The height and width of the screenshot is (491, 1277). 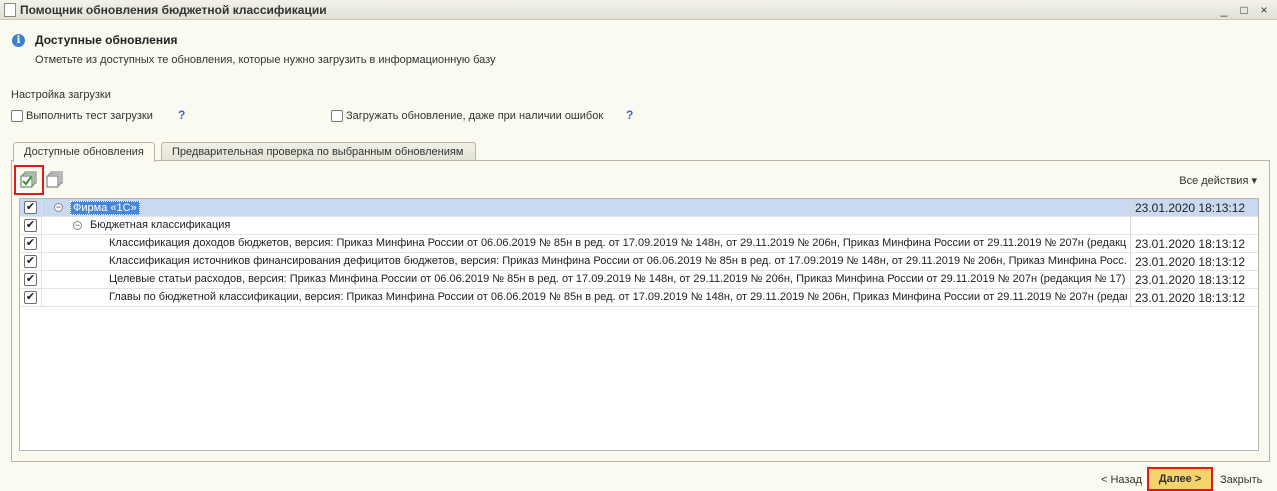 I want to click on tab-available-updates: Доступные обновления, so click(x=84, y=152).